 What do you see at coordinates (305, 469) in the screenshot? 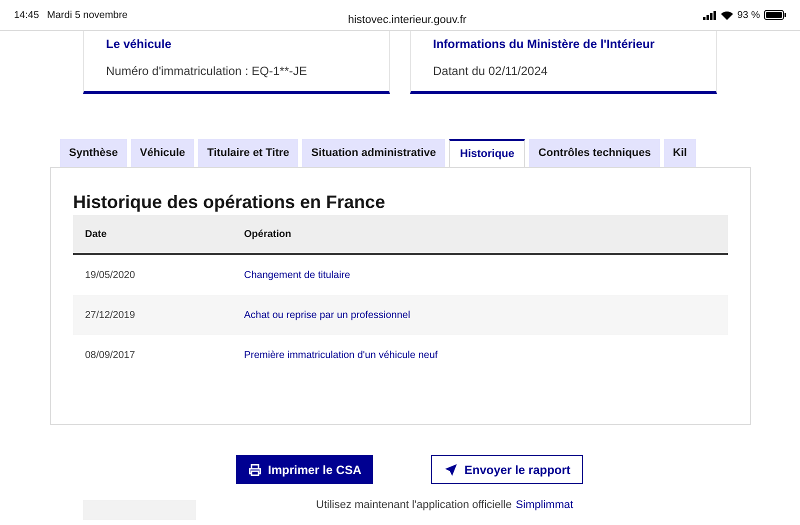
I see `print-button: Imprimer le CSA` at bounding box center [305, 469].